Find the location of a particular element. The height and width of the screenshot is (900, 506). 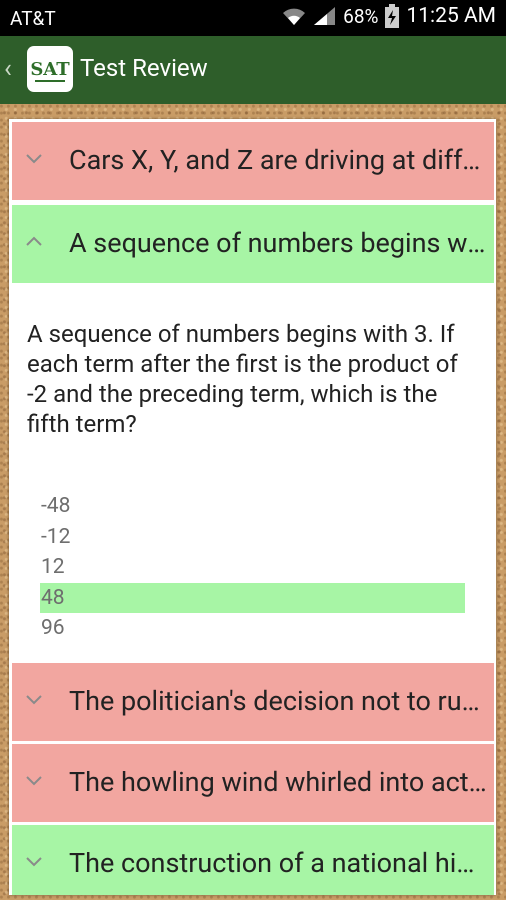

back-chevron-icon: ‹ is located at coordinates (8, 69).